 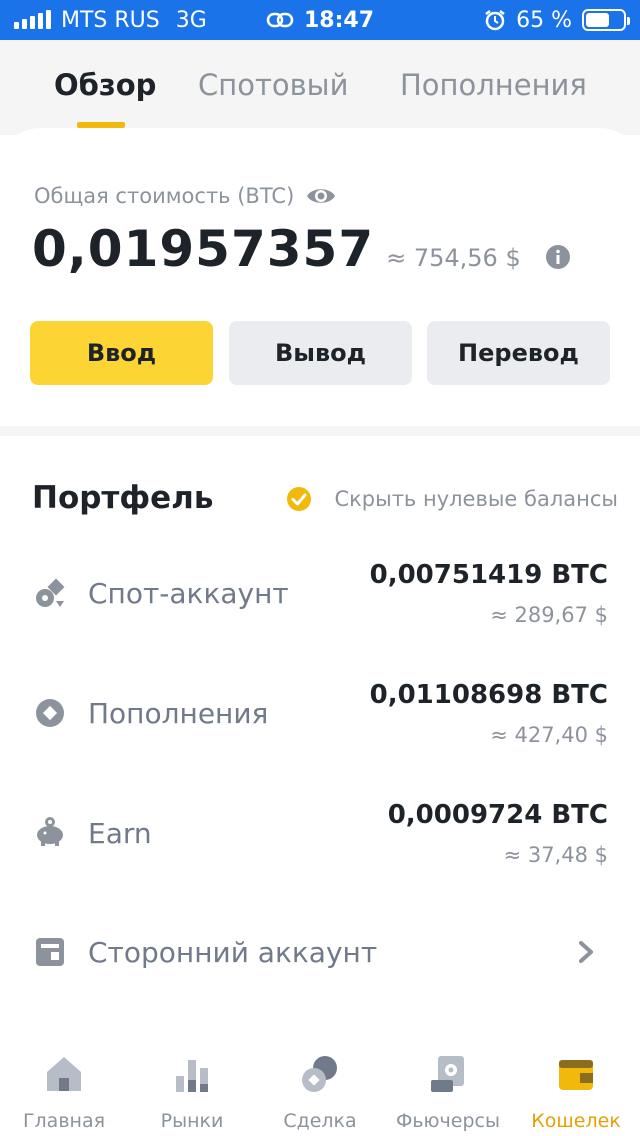 What do you see at coordinates (320, 720) in the screenshot?
I see `account-row-funding: Пополнения 0,01108698 BTC ≈ 427,40 $` at bounding box center [320, 720].